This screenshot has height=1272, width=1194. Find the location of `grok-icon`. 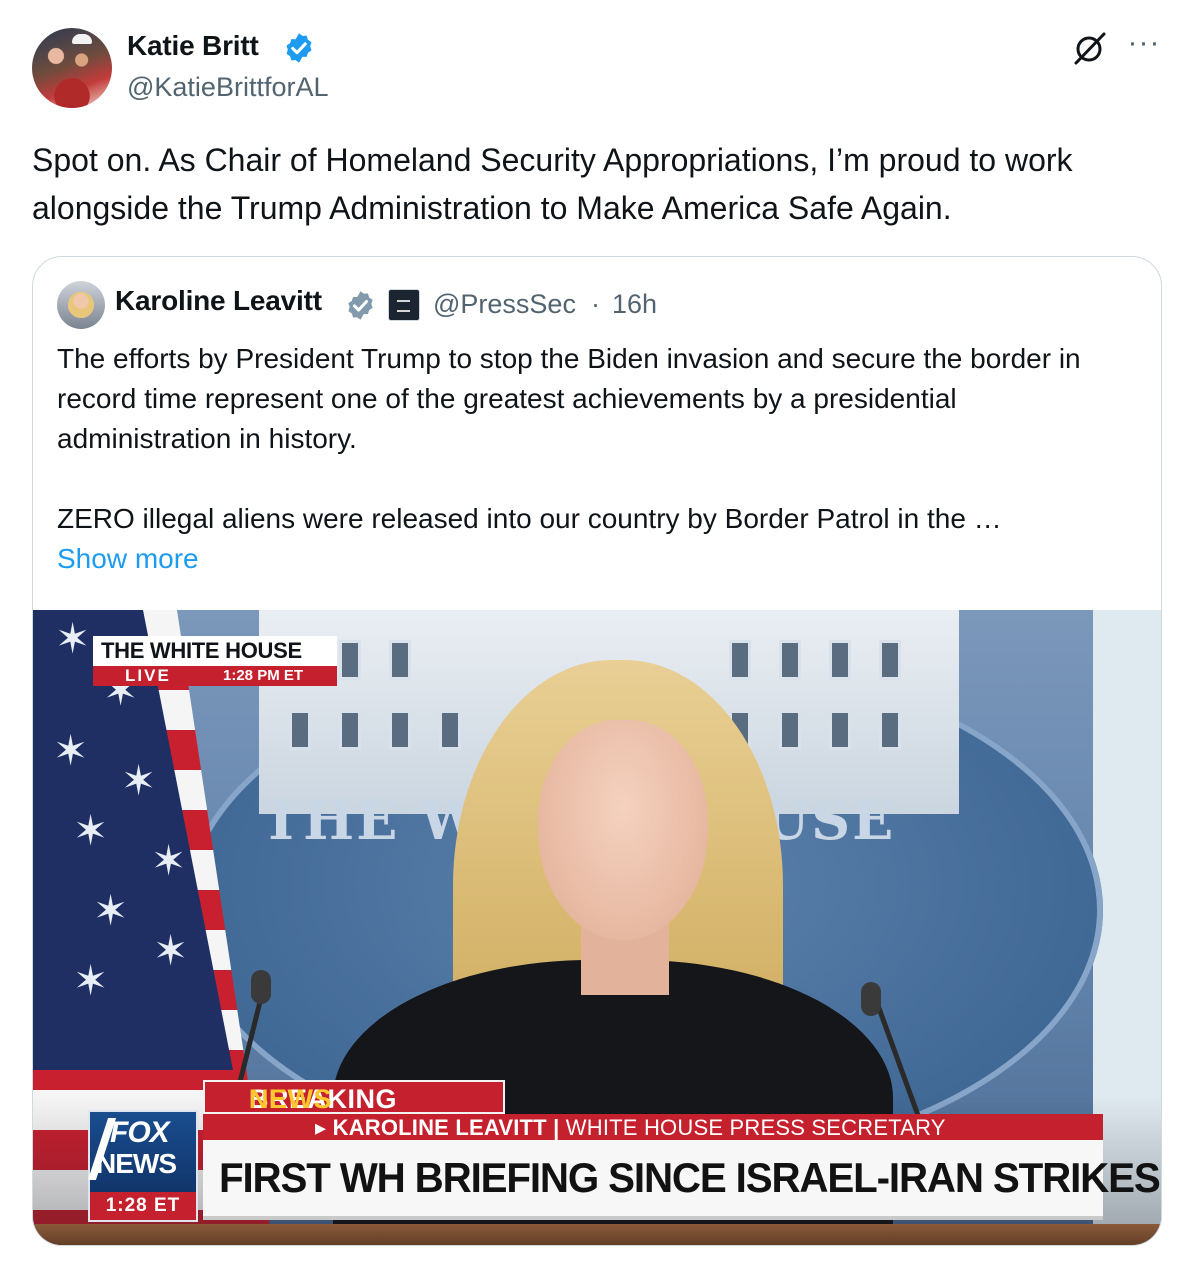

grok-icon is located at coordinates (1090, 48).